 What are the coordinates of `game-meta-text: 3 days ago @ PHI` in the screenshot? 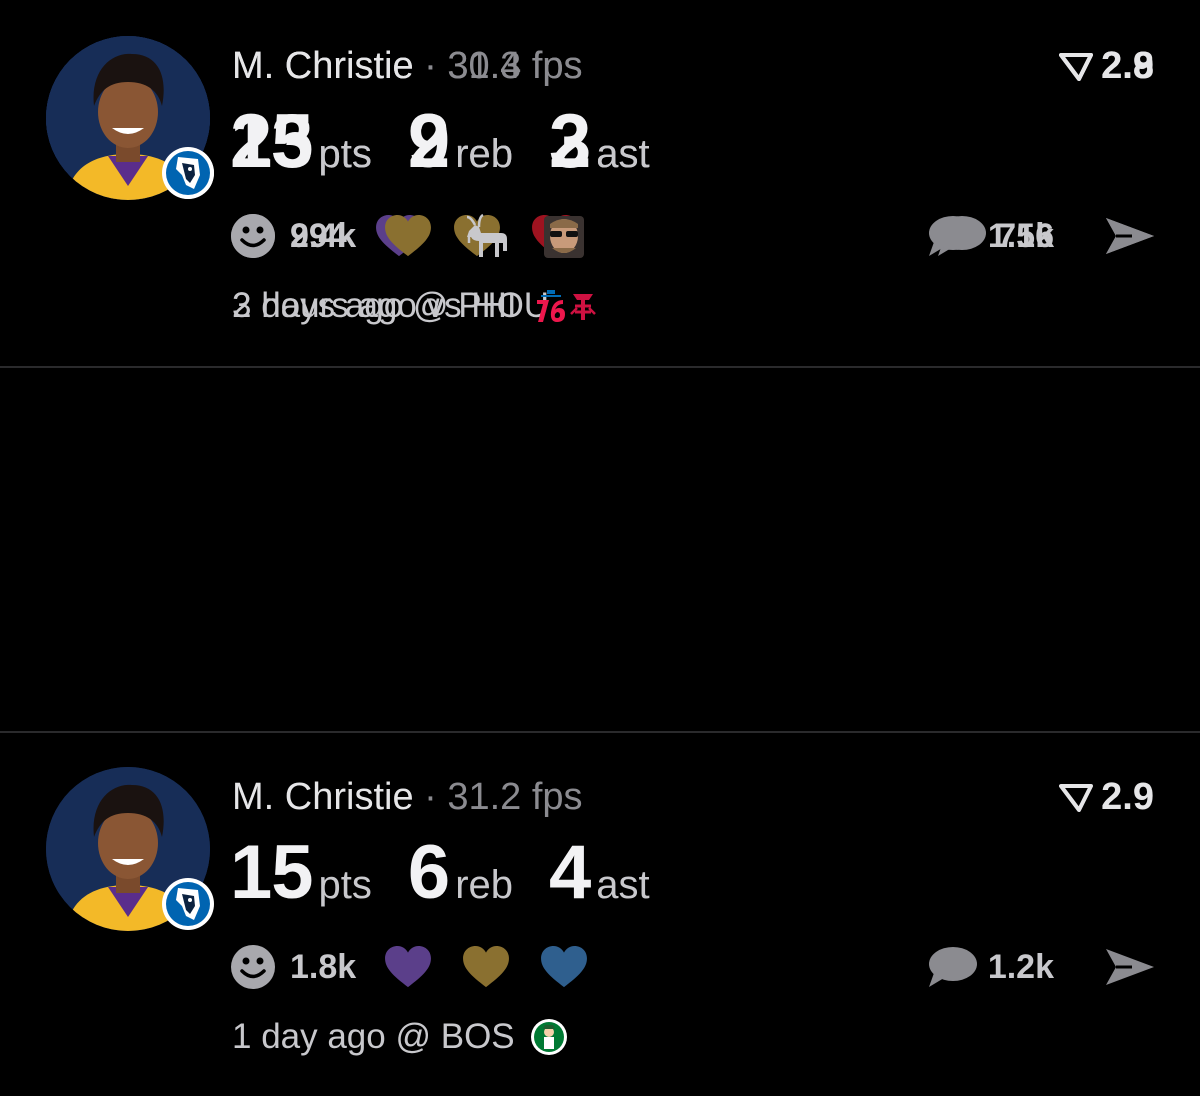 It's located at (374, 305).